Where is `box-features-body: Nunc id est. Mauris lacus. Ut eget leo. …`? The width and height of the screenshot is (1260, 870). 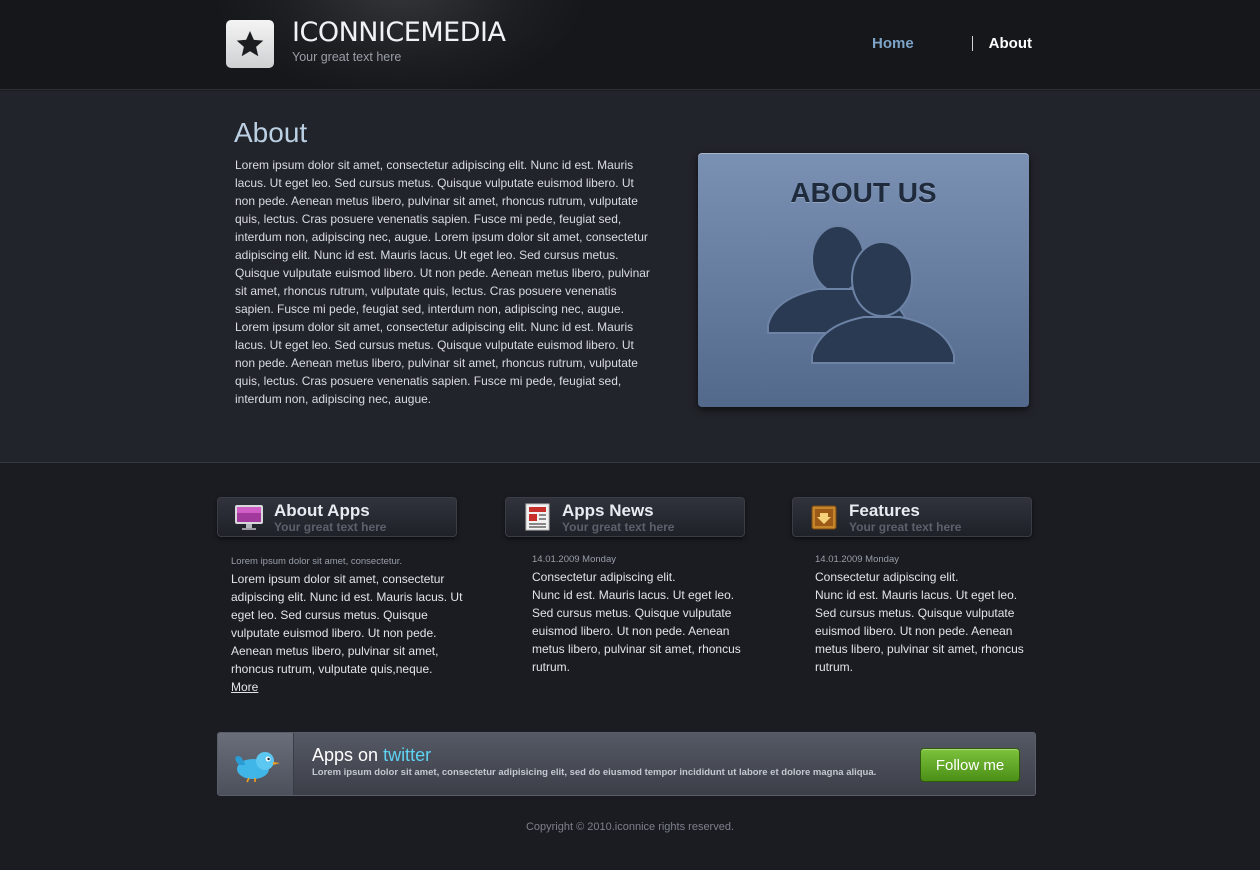
box-features-body: Nunc id est. Mauris lacus. Ut eget leo. … is located at coordinates (919, 631).